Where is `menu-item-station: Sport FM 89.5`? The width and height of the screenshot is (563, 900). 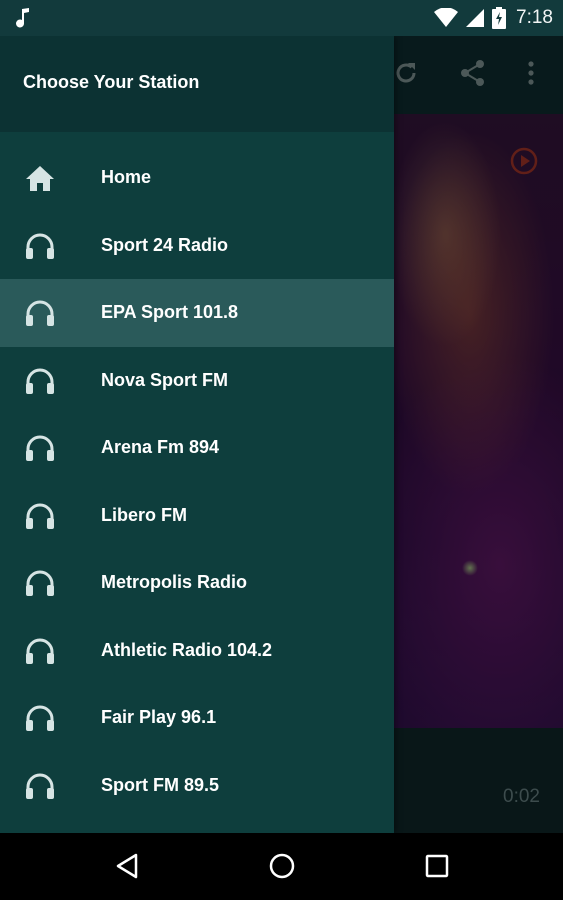 menu-item-station: Sport FM 89.5 is located at coordinates (197, 786).